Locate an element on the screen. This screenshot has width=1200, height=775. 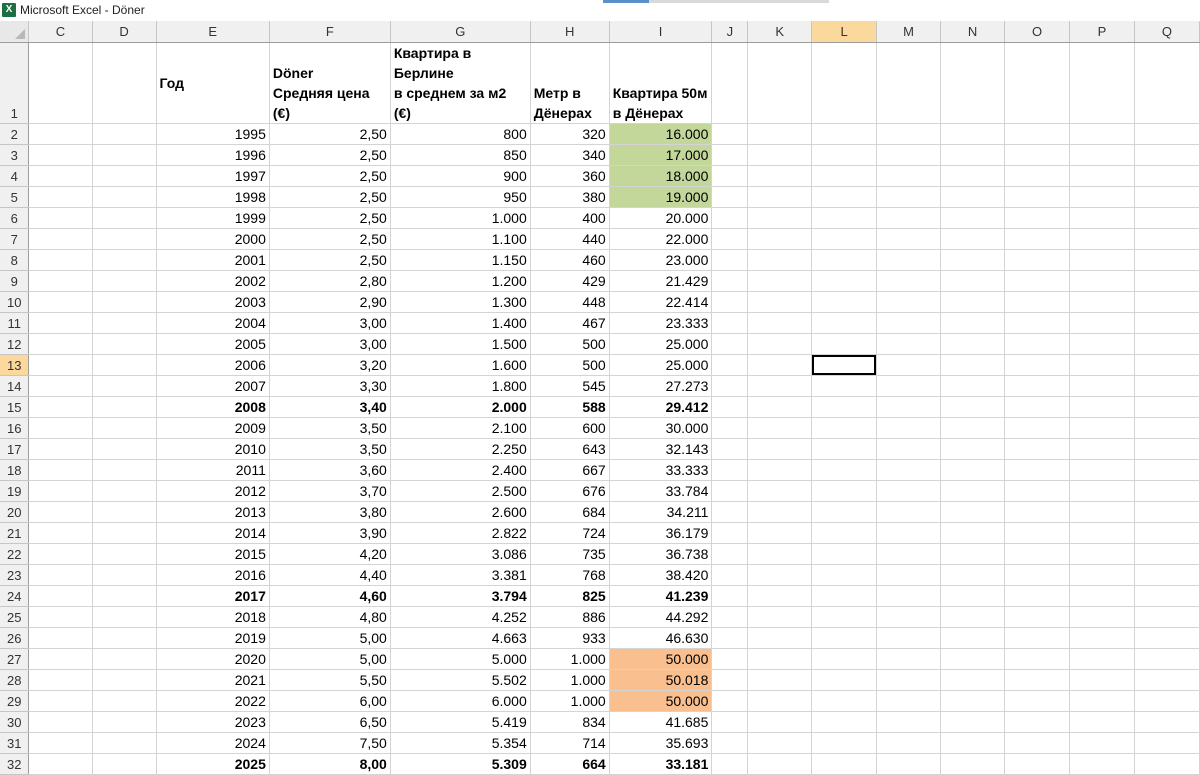
cell-q16 is located at coordinates (1167, 428).